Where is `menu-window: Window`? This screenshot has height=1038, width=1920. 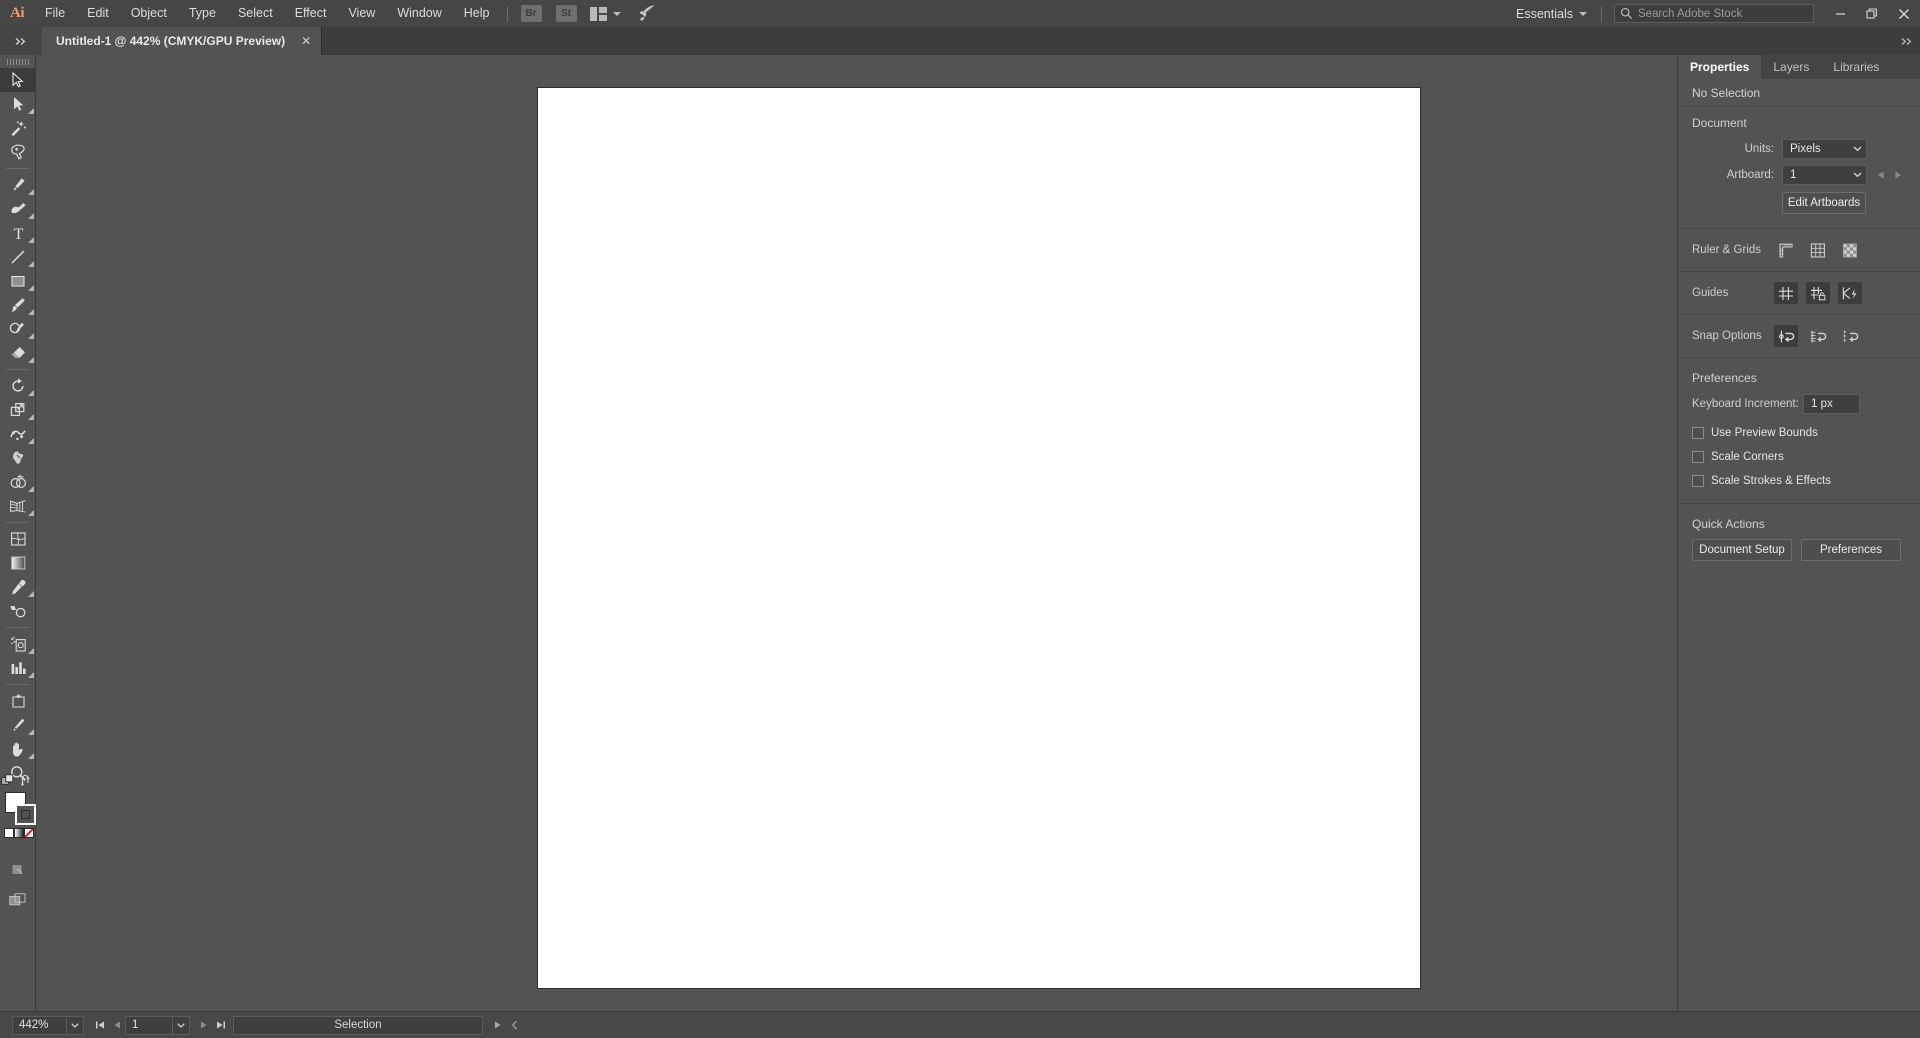 menu-window: Window is located at coordinates (419, 13).